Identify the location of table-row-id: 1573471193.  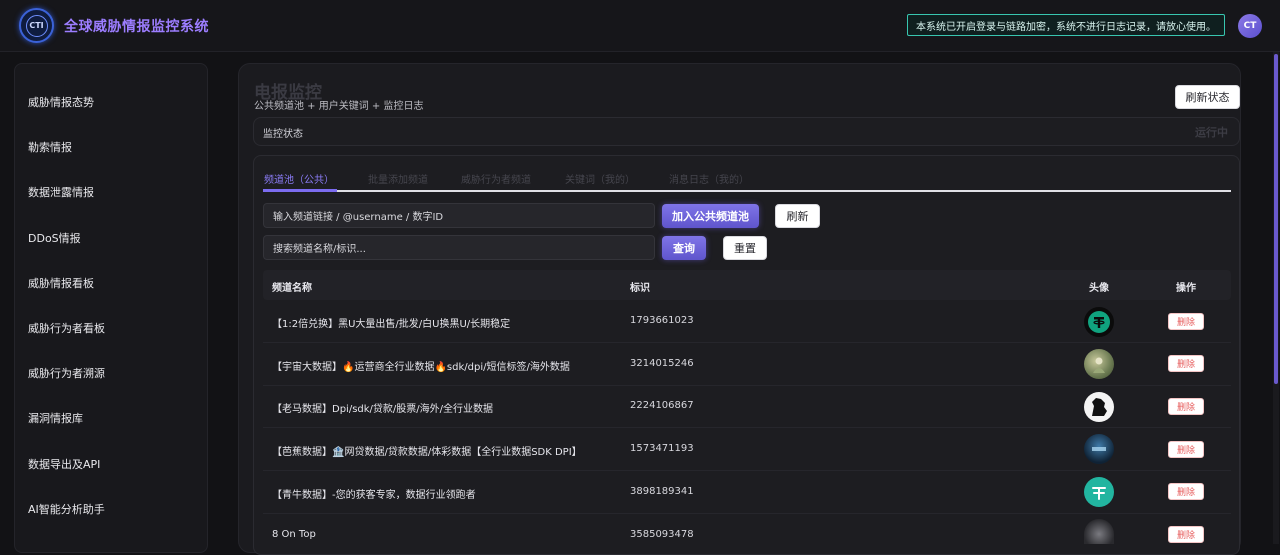
(662, 448).